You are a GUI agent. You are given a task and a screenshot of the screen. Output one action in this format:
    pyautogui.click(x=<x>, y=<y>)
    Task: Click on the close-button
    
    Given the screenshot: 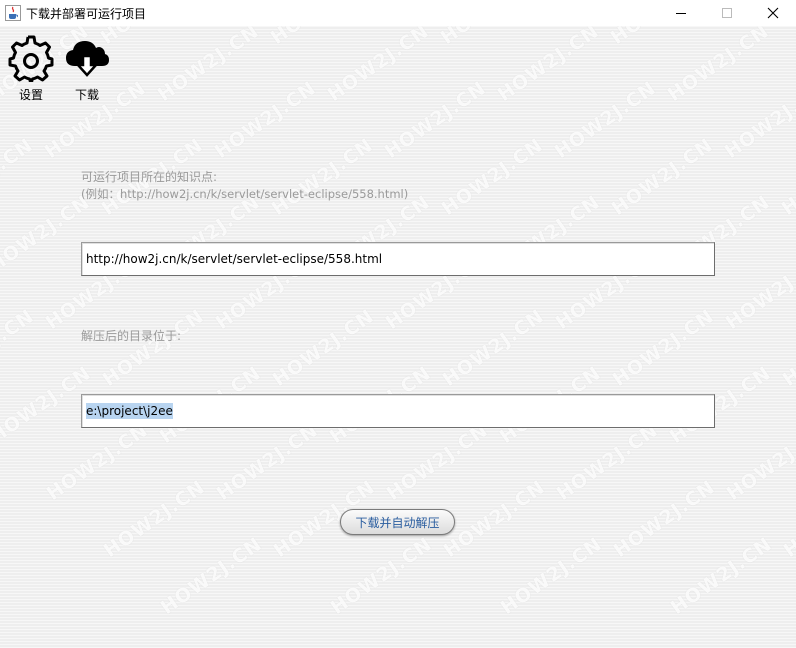 What is the action you would take?
    pyautogui.click(x=773, y=13)
    